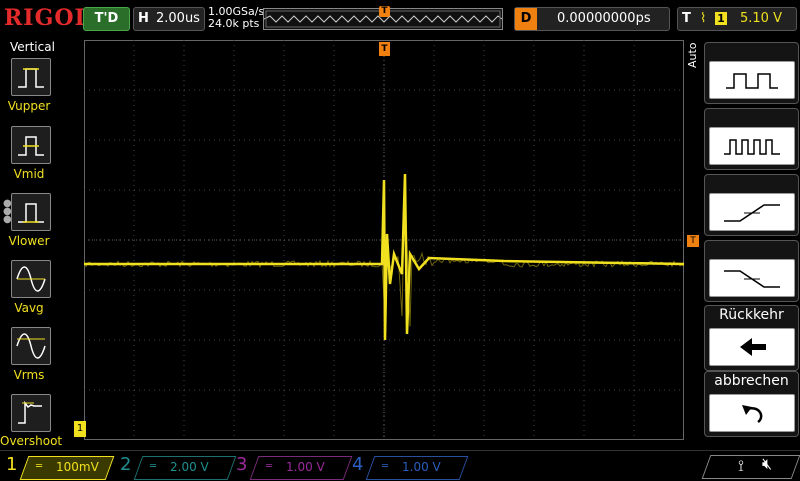 The height and width of the screenshot is (481, 800). Describe the element at coordinates (242, 464) in the screenshot. I see `channel3-number: 3` at that location.